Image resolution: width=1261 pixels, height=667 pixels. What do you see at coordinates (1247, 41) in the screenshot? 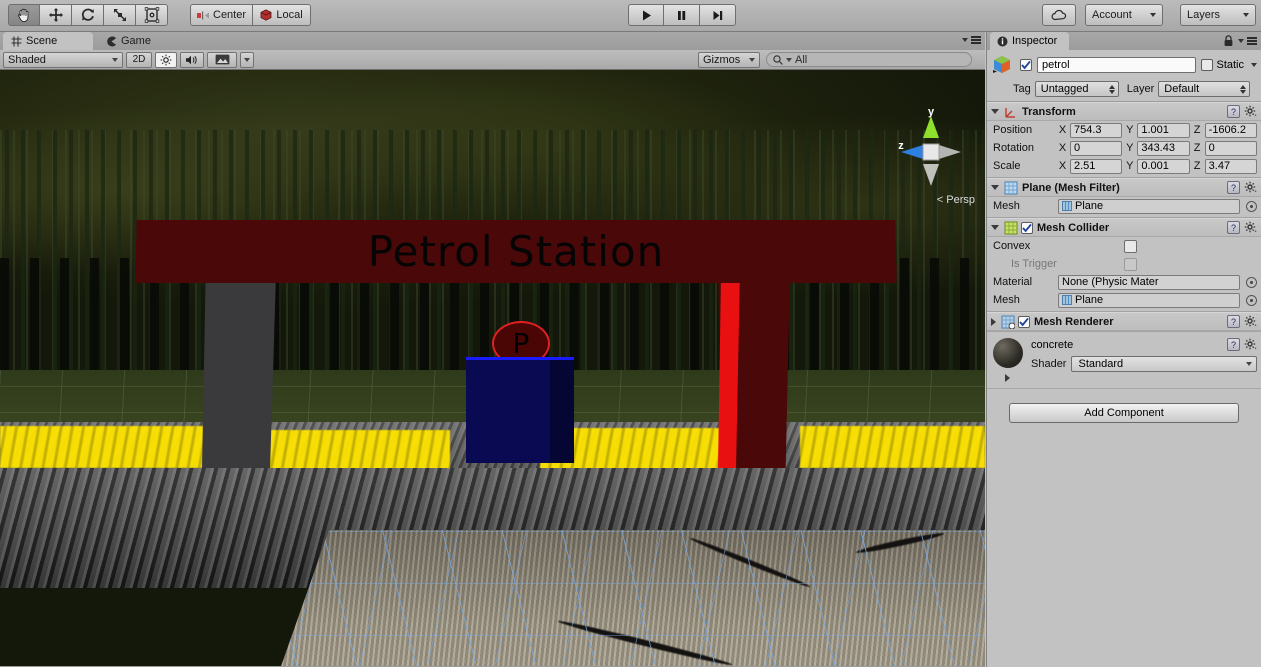
I see `inspector-menu-button` at bounding box center [1247, 41].